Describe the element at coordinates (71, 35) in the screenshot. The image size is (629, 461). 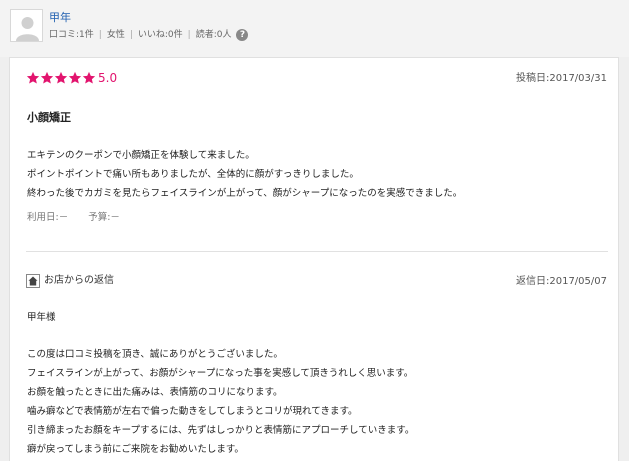
I see `review-count: 口コミ:1件` at that location.